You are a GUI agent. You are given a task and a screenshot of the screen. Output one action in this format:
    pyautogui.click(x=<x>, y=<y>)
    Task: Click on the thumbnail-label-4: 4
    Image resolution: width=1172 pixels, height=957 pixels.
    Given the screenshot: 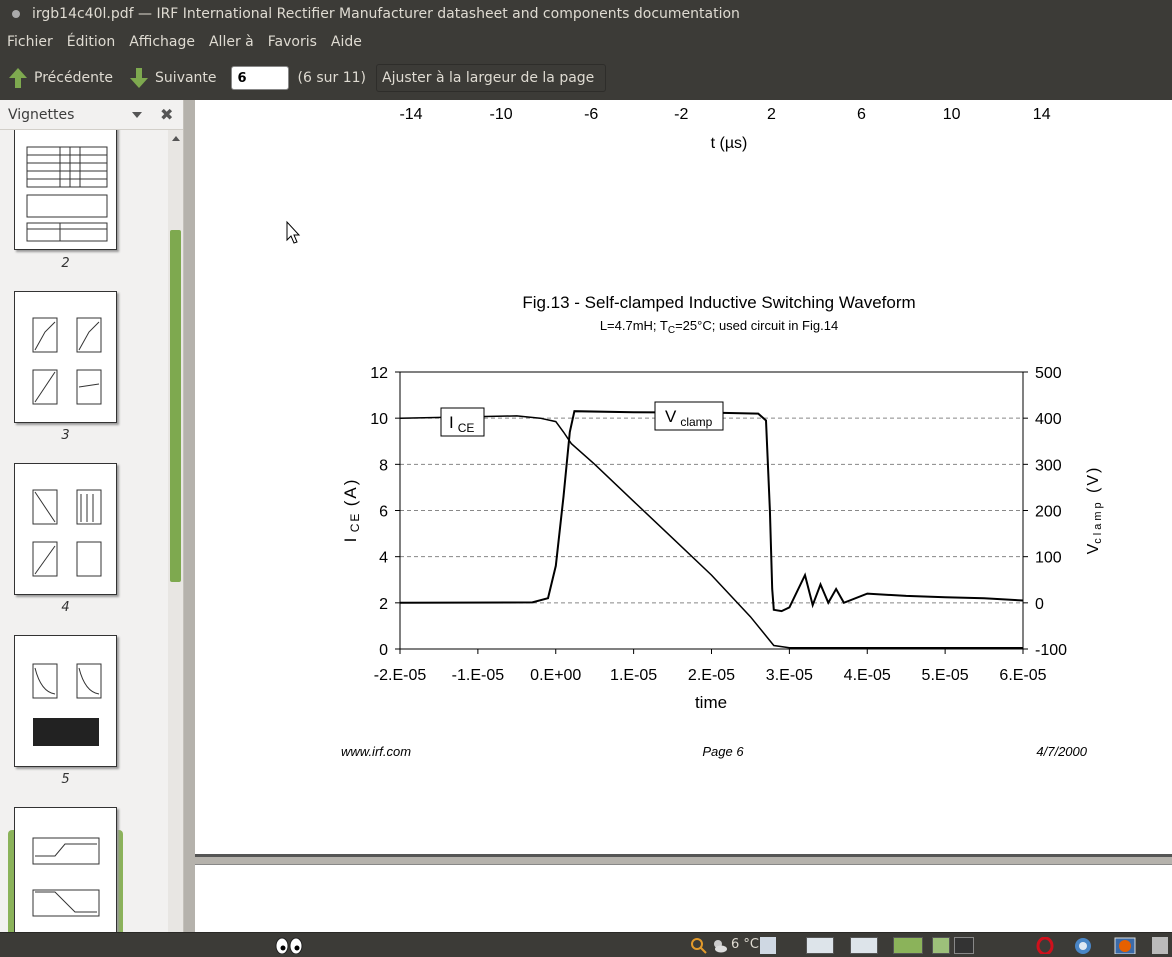 What is the action you would take?
    pyautogui.click(x=65, y=607)
    